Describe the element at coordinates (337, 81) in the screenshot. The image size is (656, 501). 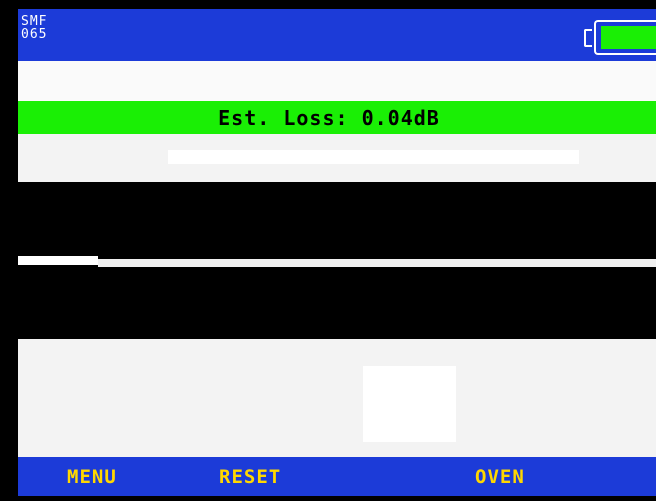
I see `info-band` at that location.